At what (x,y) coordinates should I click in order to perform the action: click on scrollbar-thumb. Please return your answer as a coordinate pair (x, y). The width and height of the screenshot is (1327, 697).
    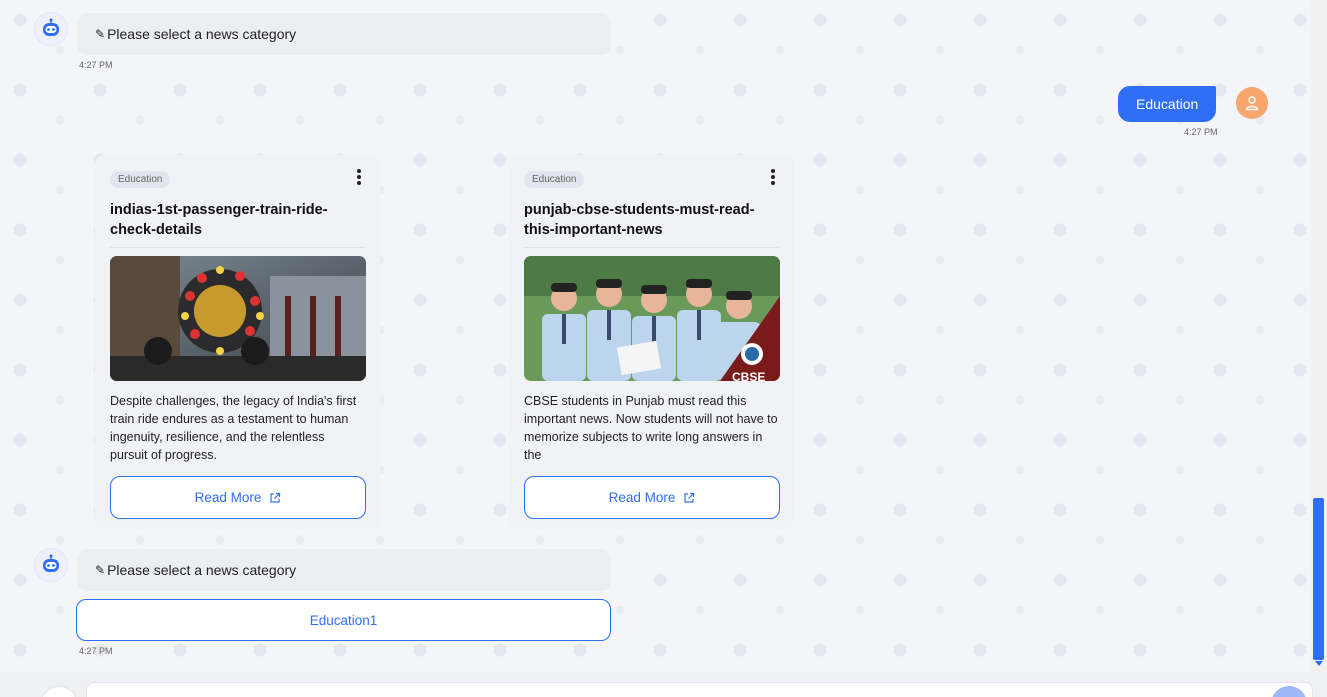
    Looking at the image, I should click on (1318, 579).